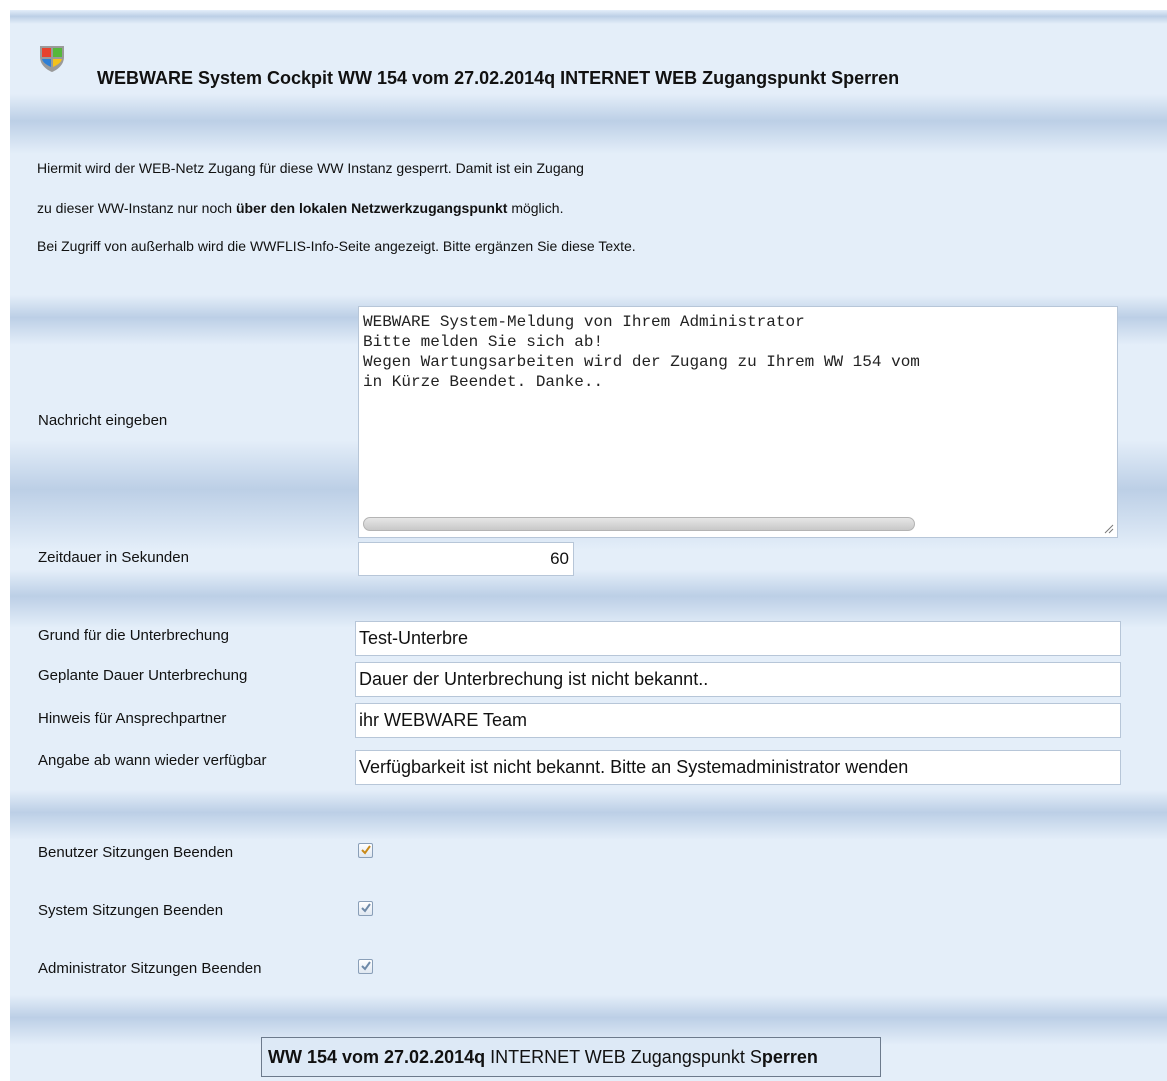 This screenshot has width=1167, height=1081. Describe the element at coordinates (789, 1056) in the screenshot. I see `submit-label-tail: perren` at that location.